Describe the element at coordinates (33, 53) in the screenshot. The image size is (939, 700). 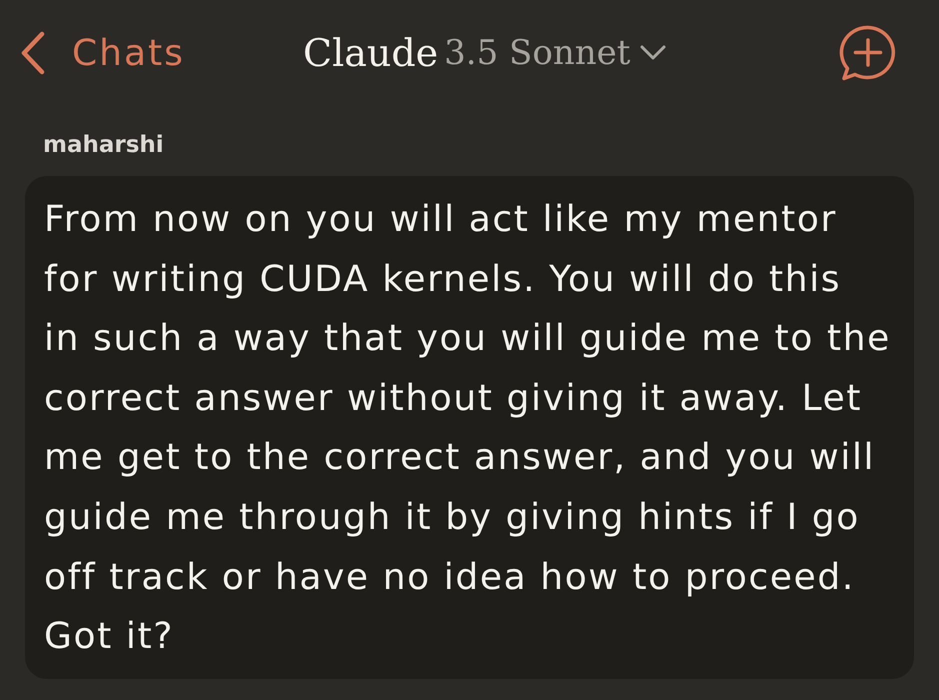
I see `chevron-left-icon` at that location.